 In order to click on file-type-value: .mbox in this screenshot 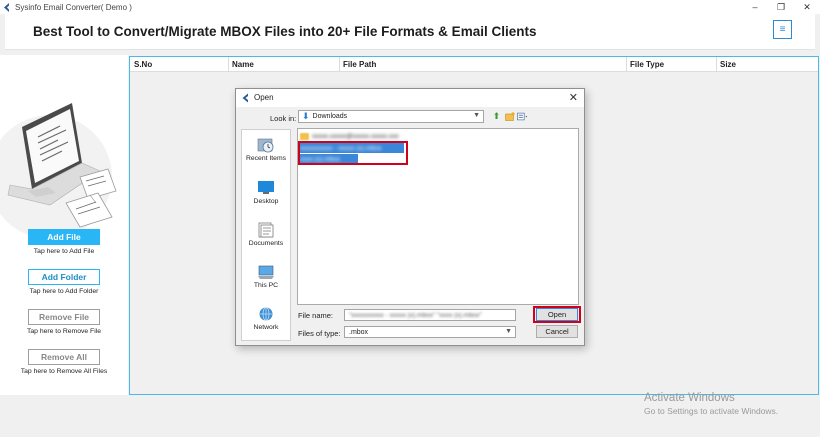, I will do `click(359, 332)`.